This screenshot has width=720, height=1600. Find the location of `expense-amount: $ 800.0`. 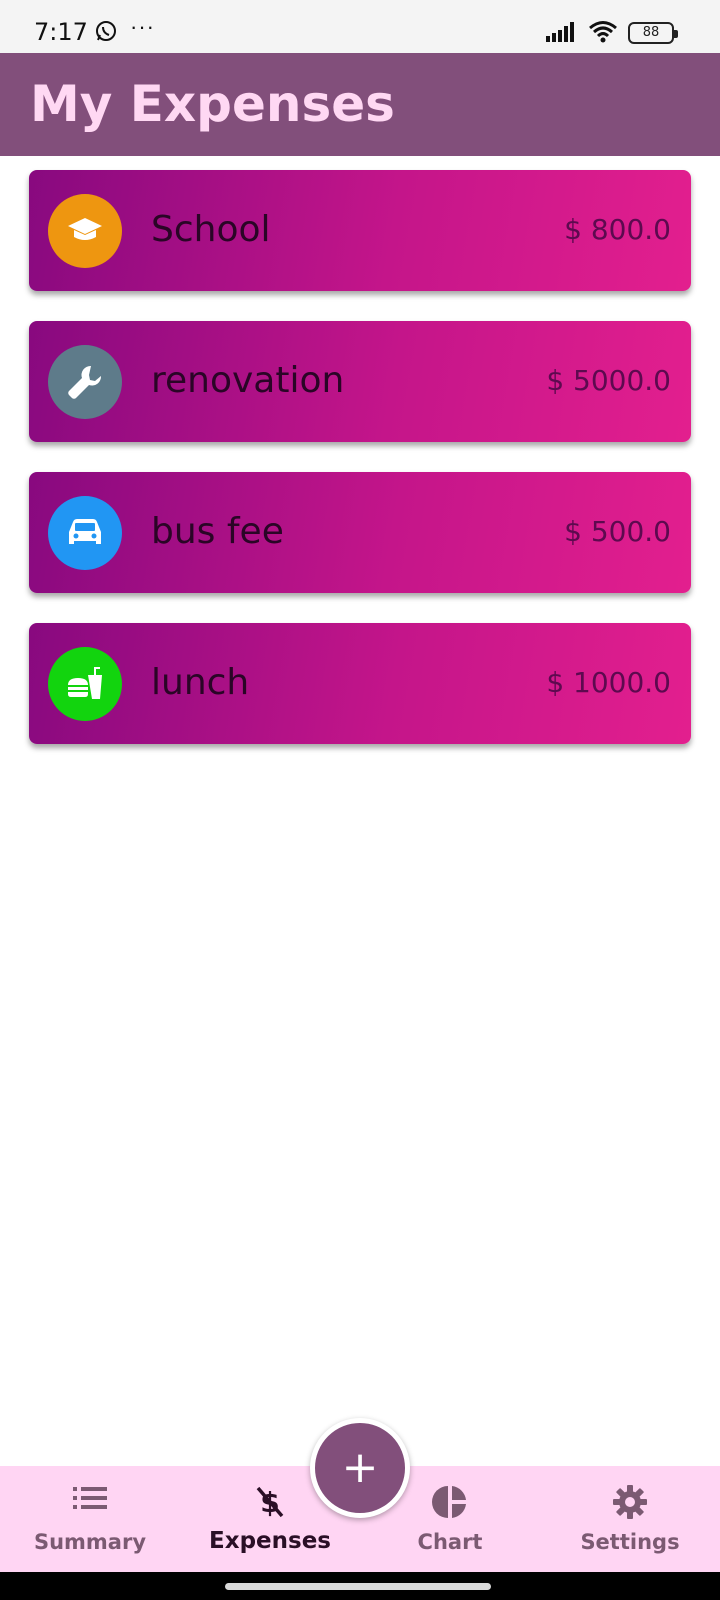

expense-amount: $ 800.0 is located at coordinates (617, 229).